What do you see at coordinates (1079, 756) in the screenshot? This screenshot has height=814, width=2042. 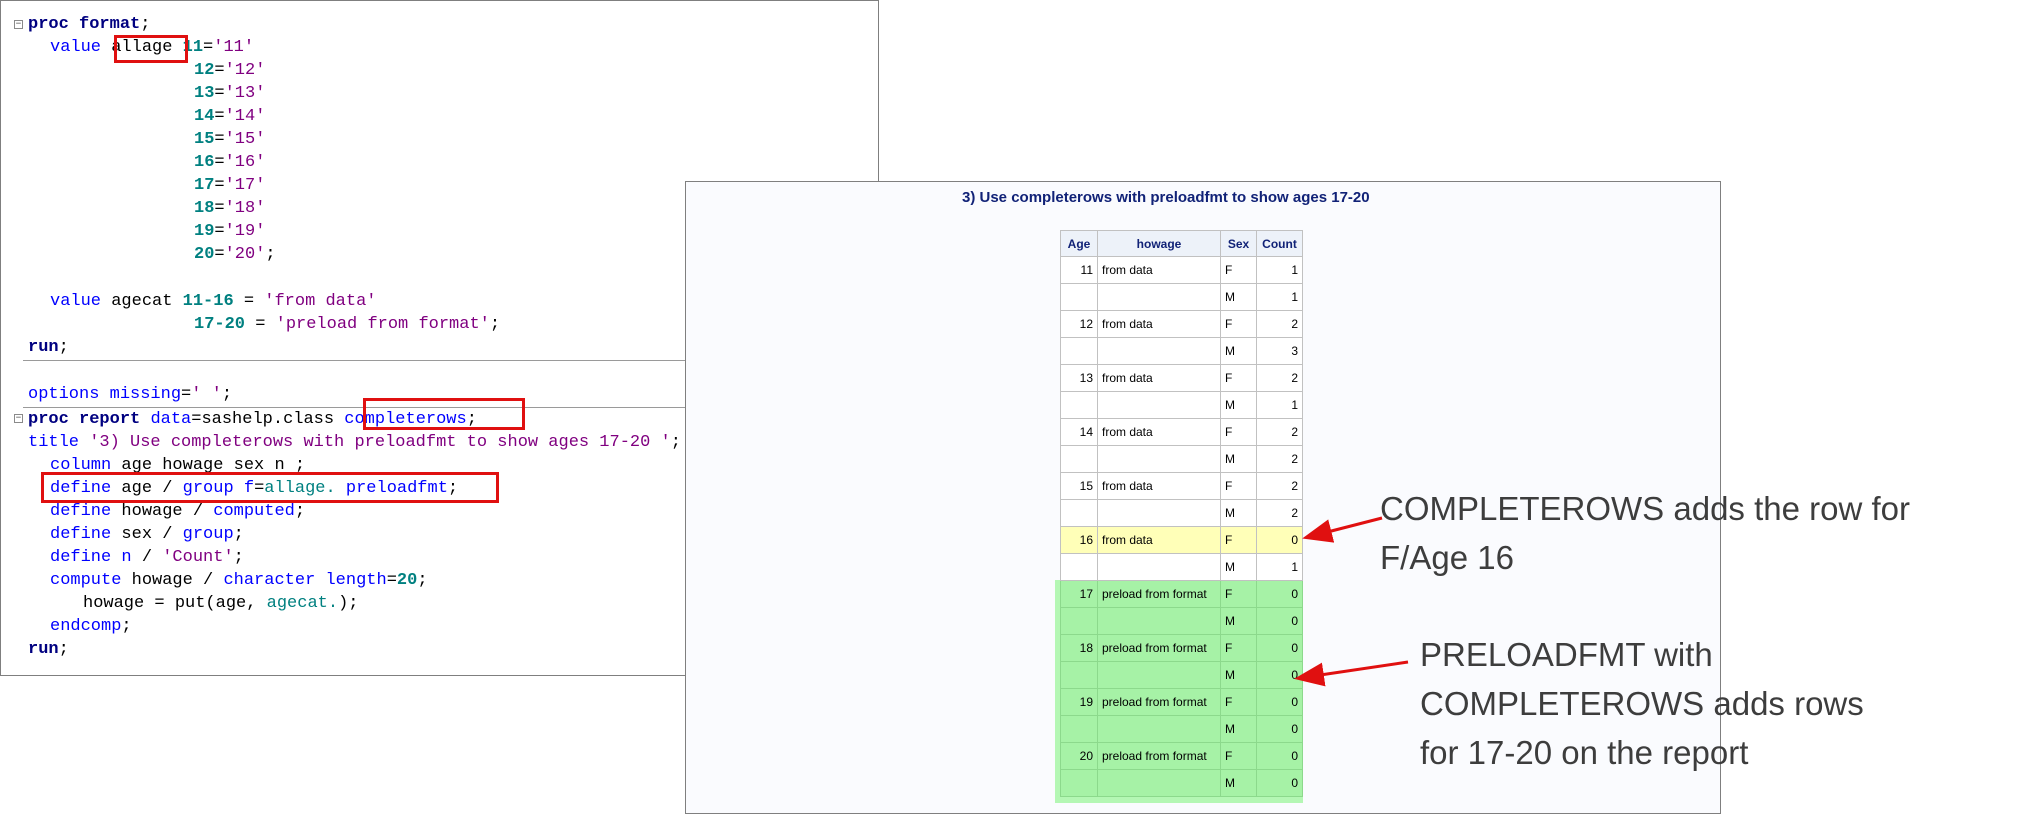 I see `cell-age: 20` at bounding box center [1079, 756].